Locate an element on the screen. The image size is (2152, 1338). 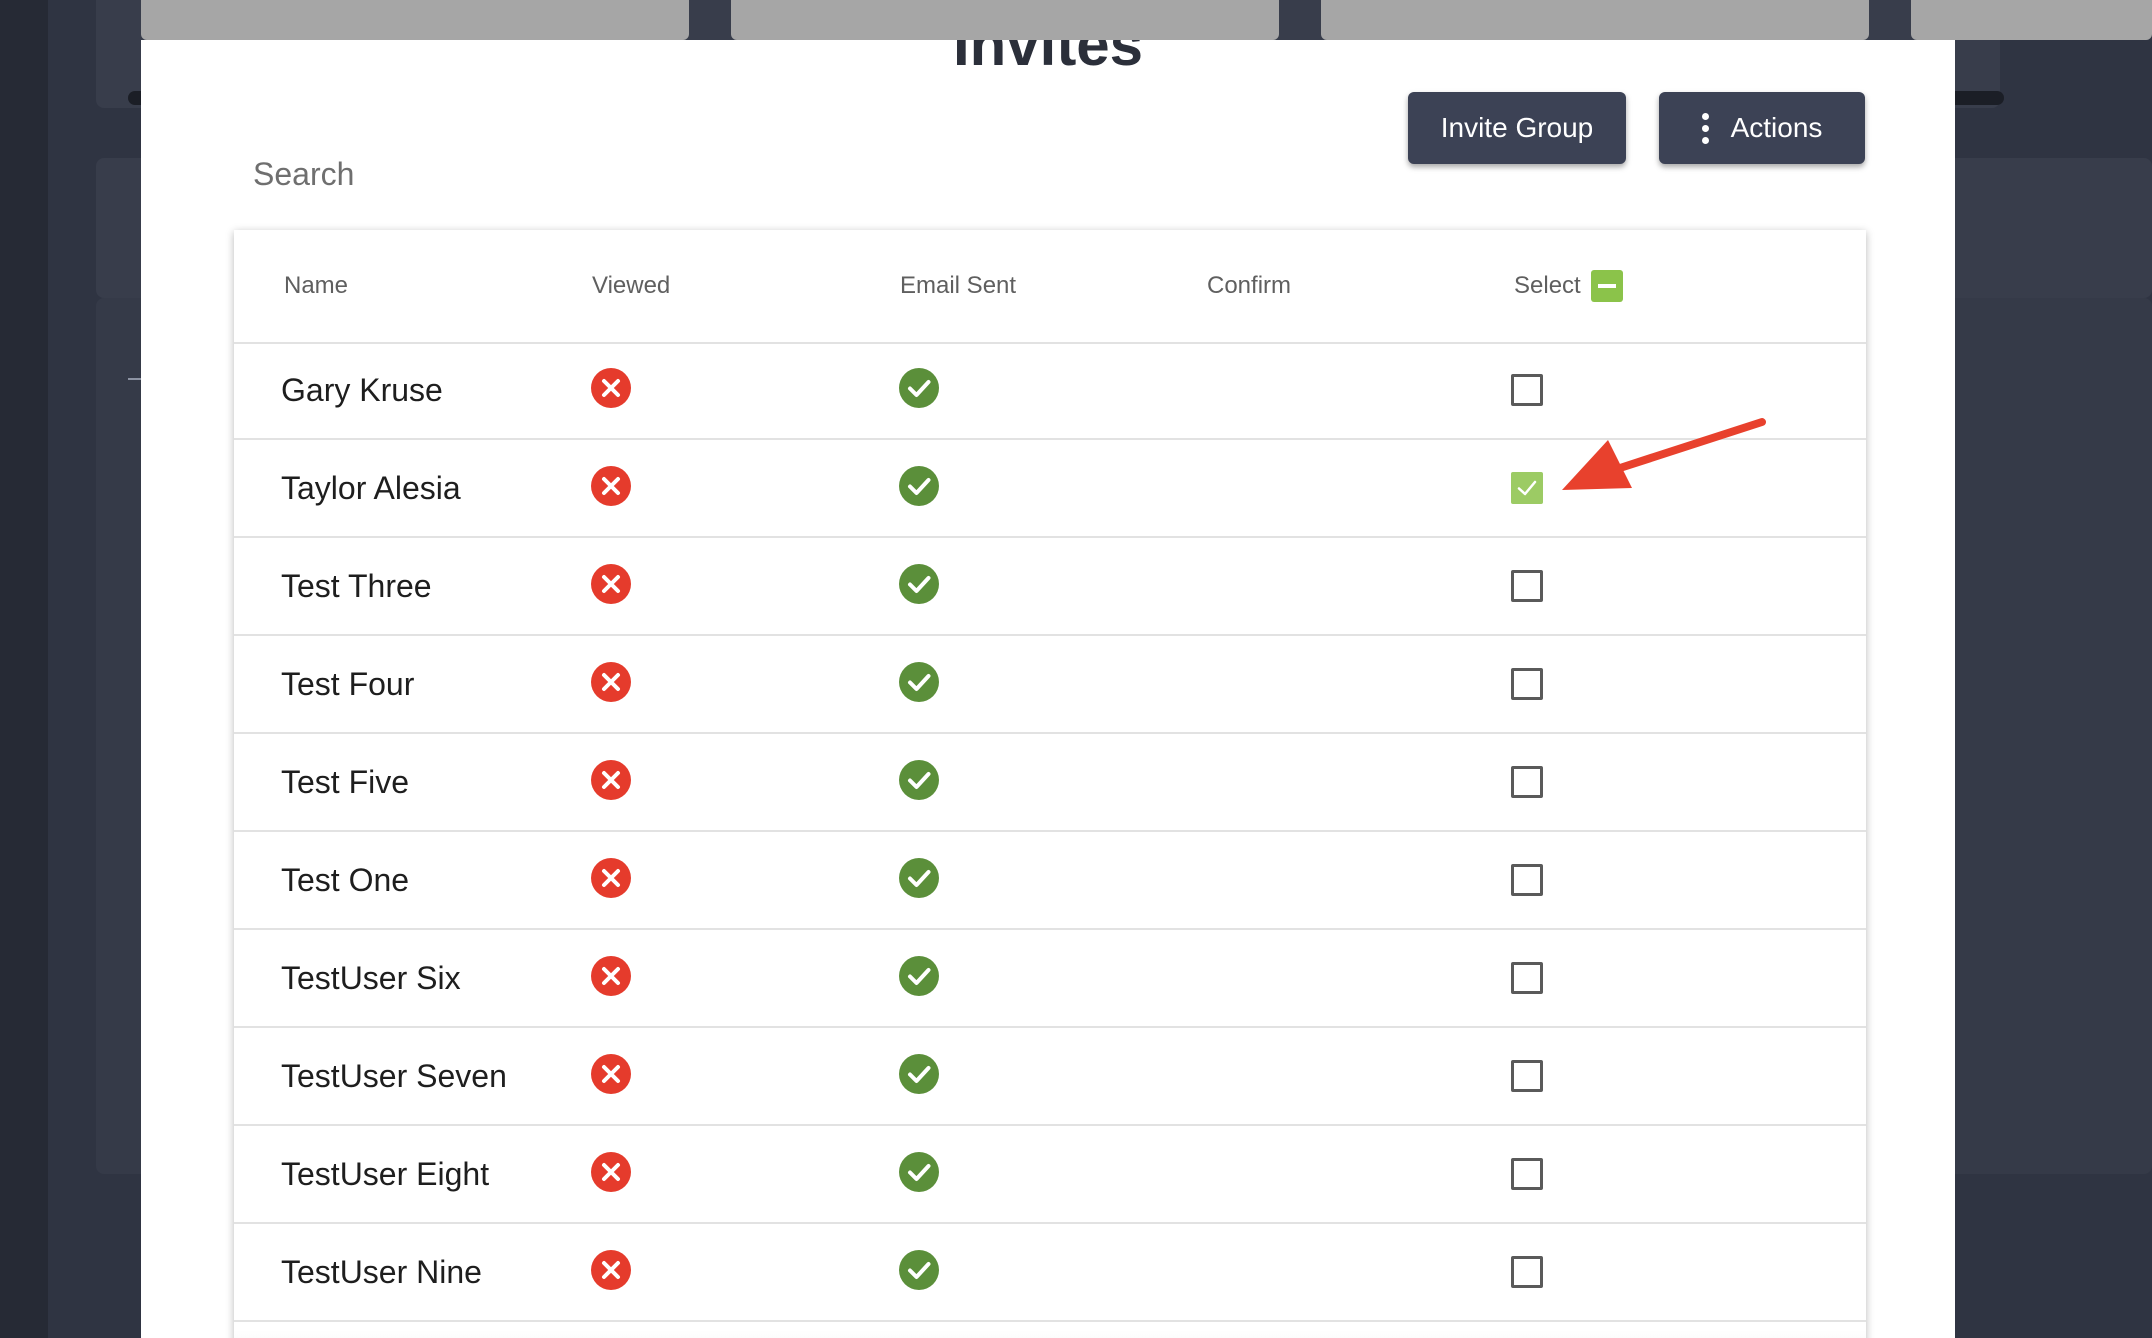
invitee-name: TestUser Nine is located at coordinates (381, 1271).